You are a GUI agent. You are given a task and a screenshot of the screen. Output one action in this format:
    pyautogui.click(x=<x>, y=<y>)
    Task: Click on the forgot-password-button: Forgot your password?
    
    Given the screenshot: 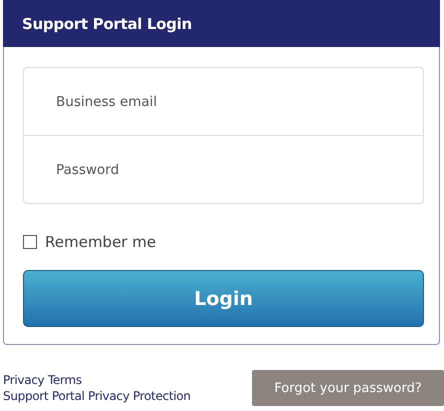 What is the action you would take?
    pyautogui.click(x=348, y=388)
    